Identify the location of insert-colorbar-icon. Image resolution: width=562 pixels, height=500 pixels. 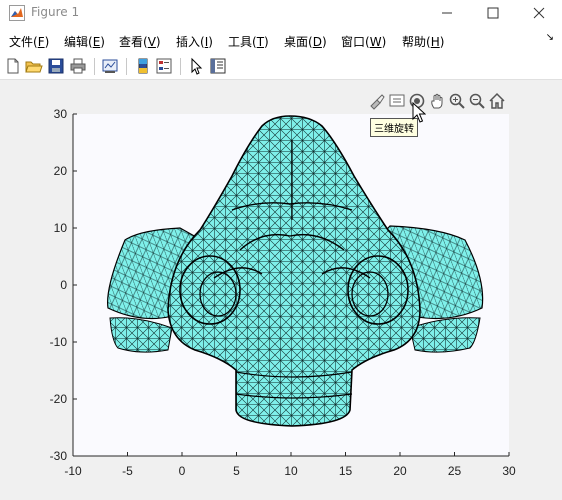
(143, 66).